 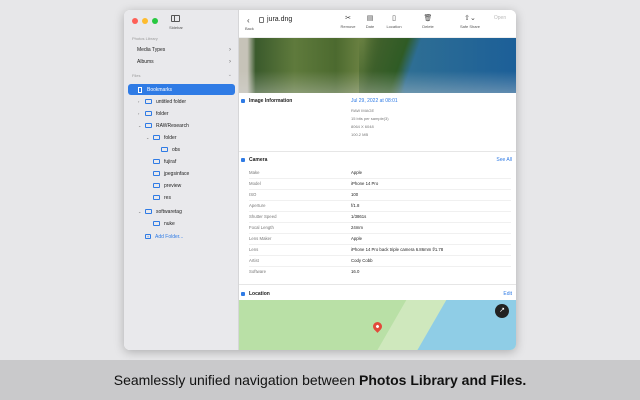 I want to click on camera-row-software: Software 16.0, so click(x=380, y=271).